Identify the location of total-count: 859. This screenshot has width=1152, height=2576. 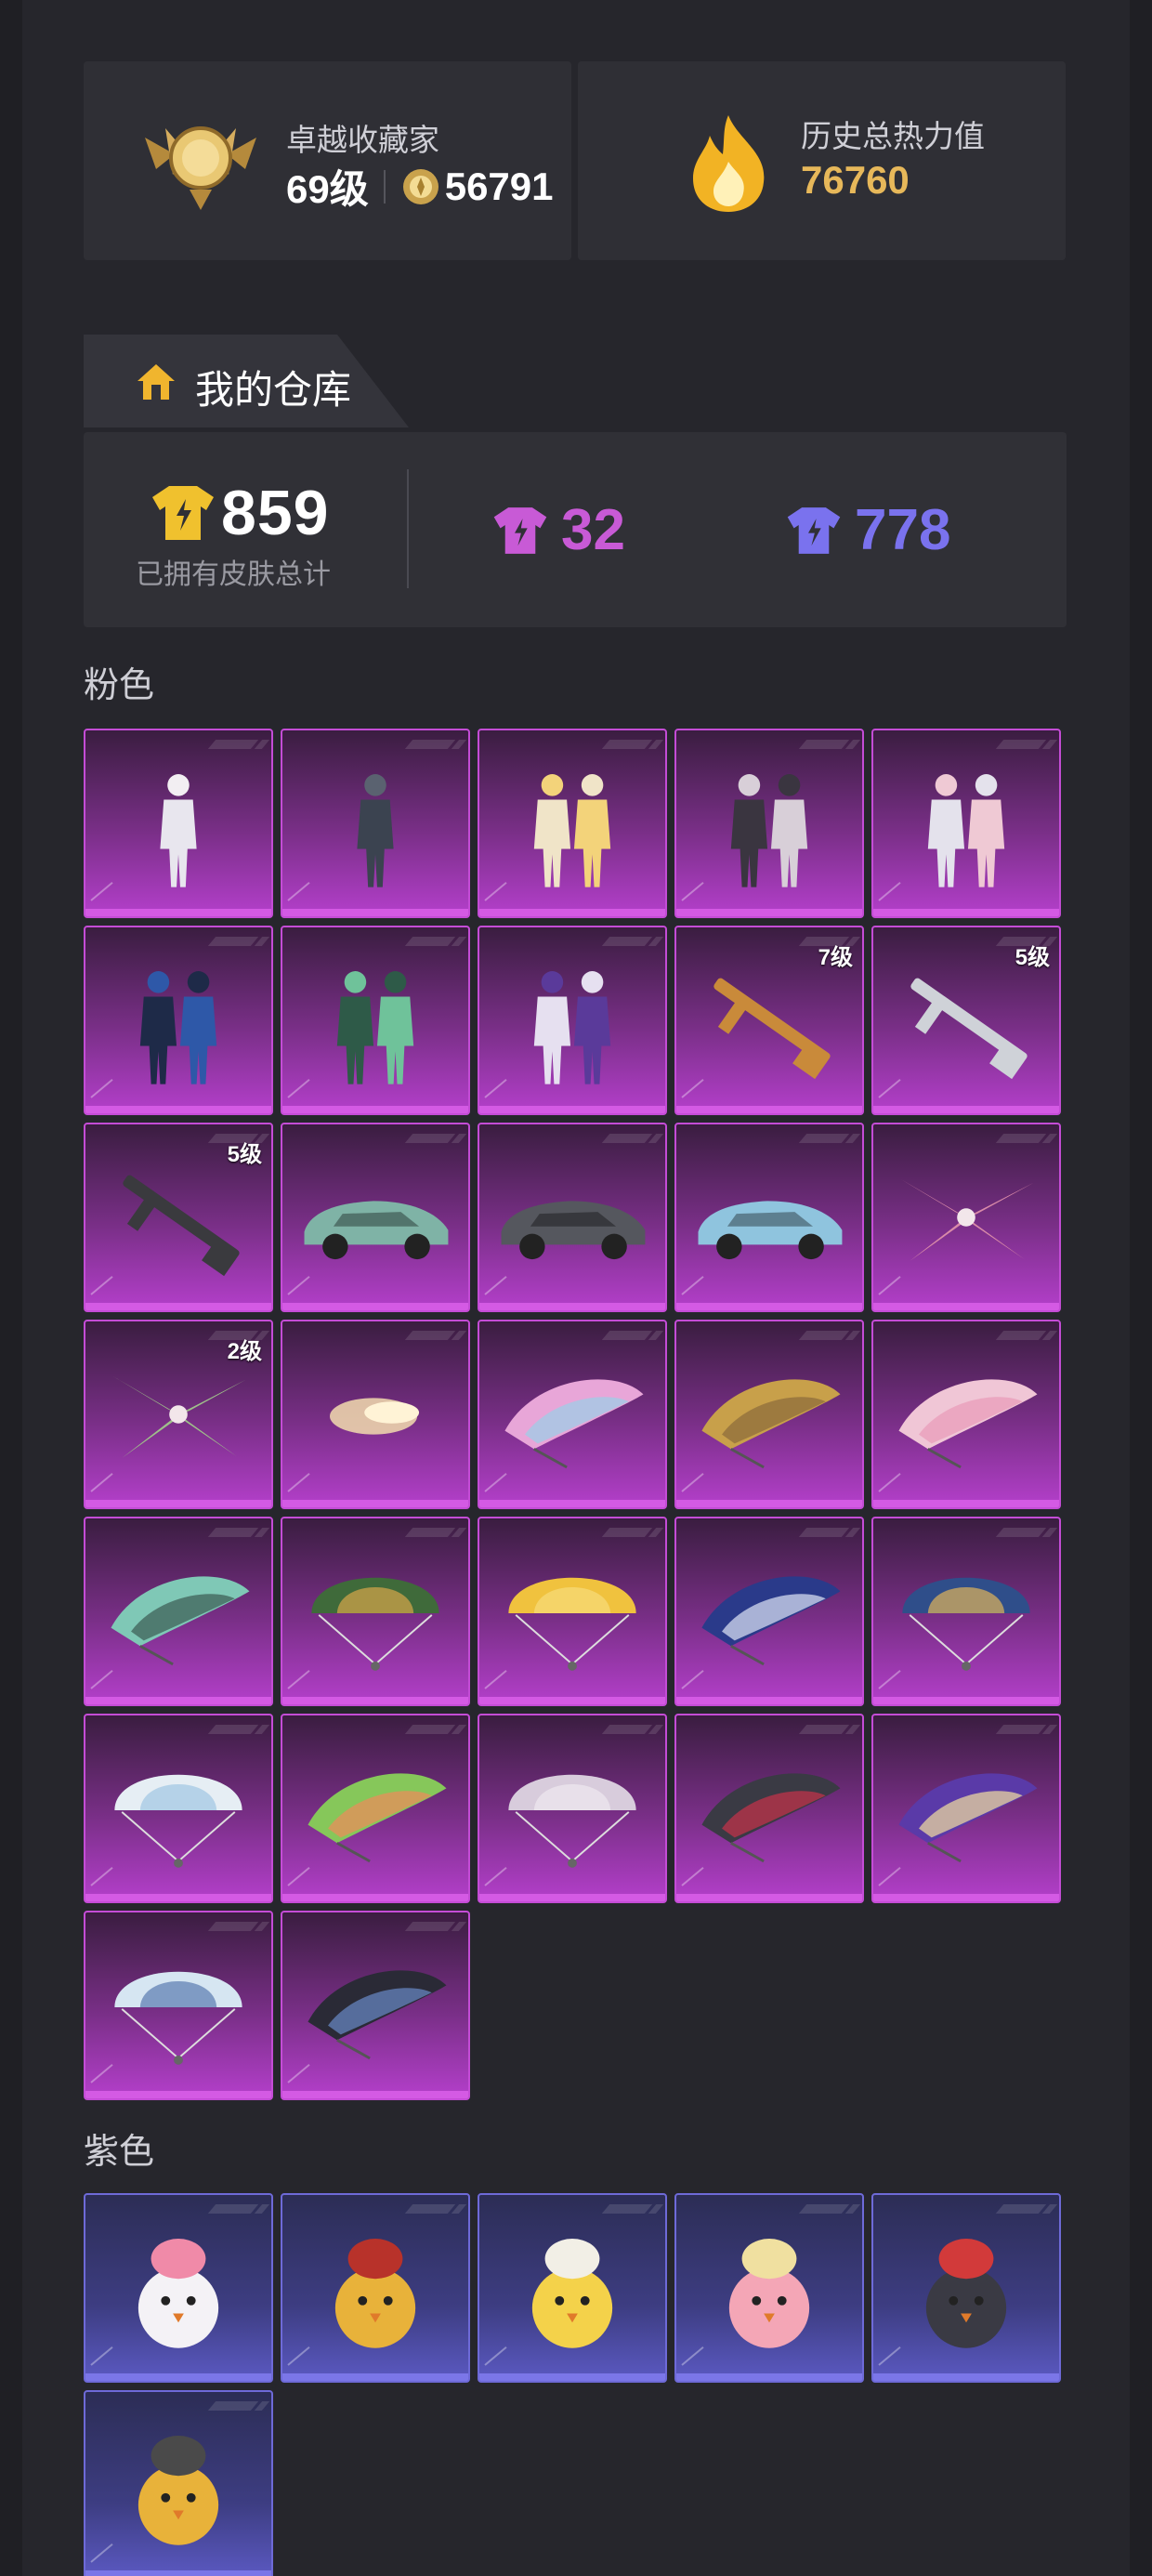
(275, 513).